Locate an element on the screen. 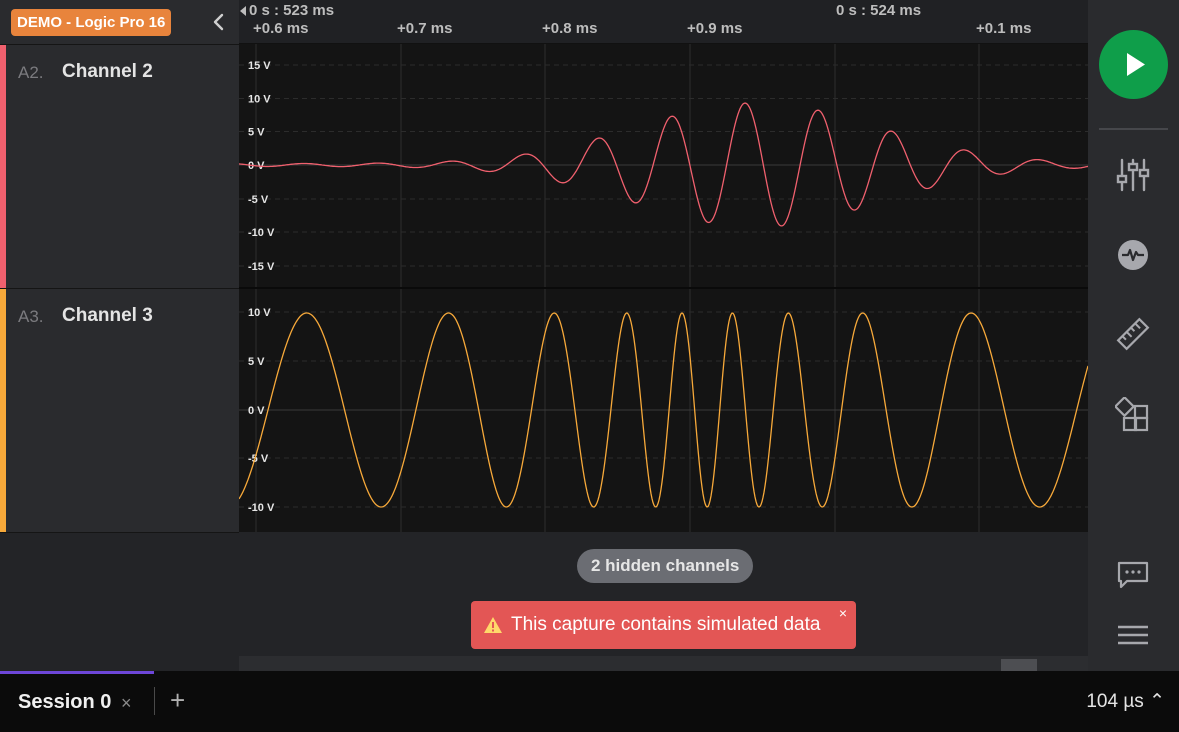 The width and height of the screenshot is (1179, 732). ruler-icon is located at coordinates (1133, 334).